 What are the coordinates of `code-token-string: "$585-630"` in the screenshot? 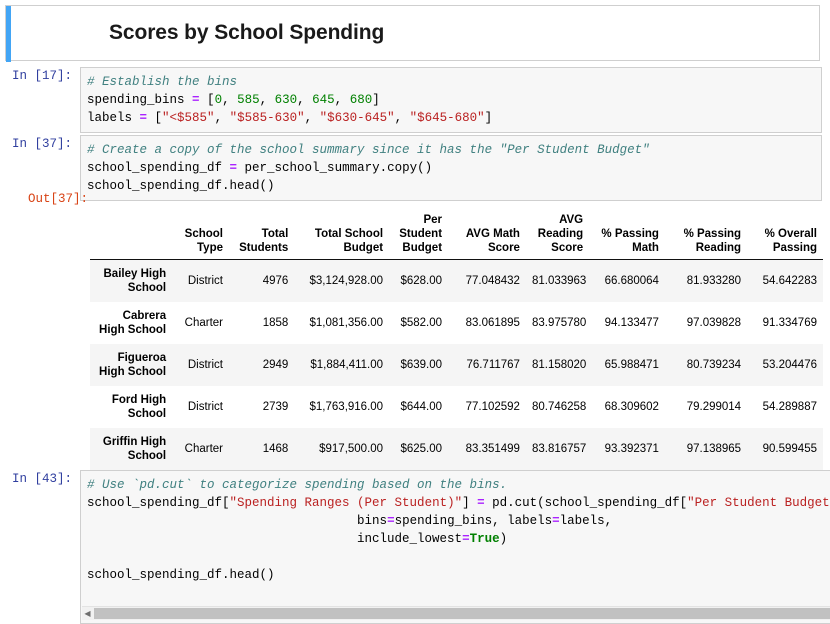 It's located at (267, 118).